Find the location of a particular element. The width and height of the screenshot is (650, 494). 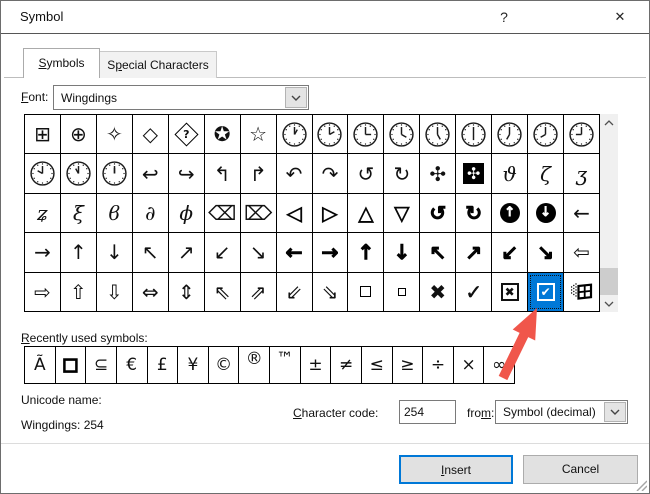

recent-symbol-cell: Ã is located at coordinates (40, 365).